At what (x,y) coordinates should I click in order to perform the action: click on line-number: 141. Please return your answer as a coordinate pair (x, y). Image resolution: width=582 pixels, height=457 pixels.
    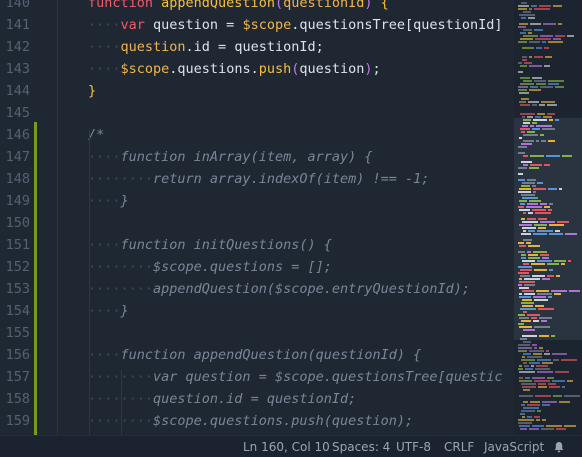
    Looking at the image, I should click on (17, 25).